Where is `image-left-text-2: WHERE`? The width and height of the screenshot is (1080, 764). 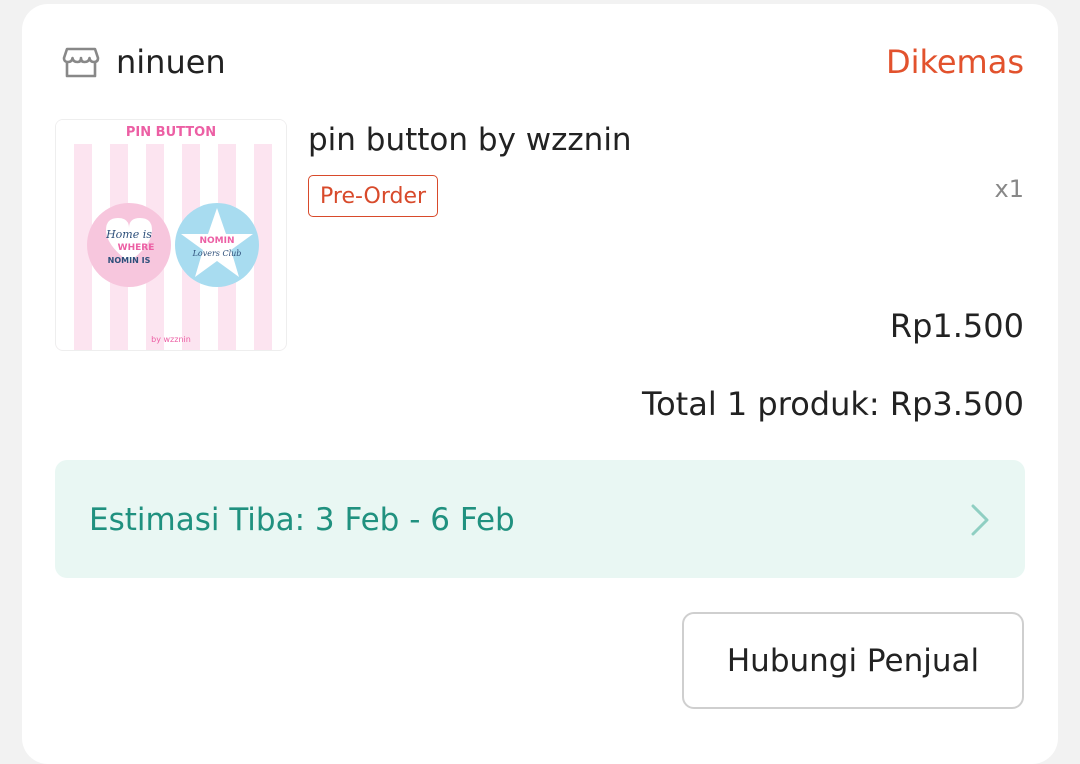
image-left-text-2: WHERE is located at coordinates (136, 248).